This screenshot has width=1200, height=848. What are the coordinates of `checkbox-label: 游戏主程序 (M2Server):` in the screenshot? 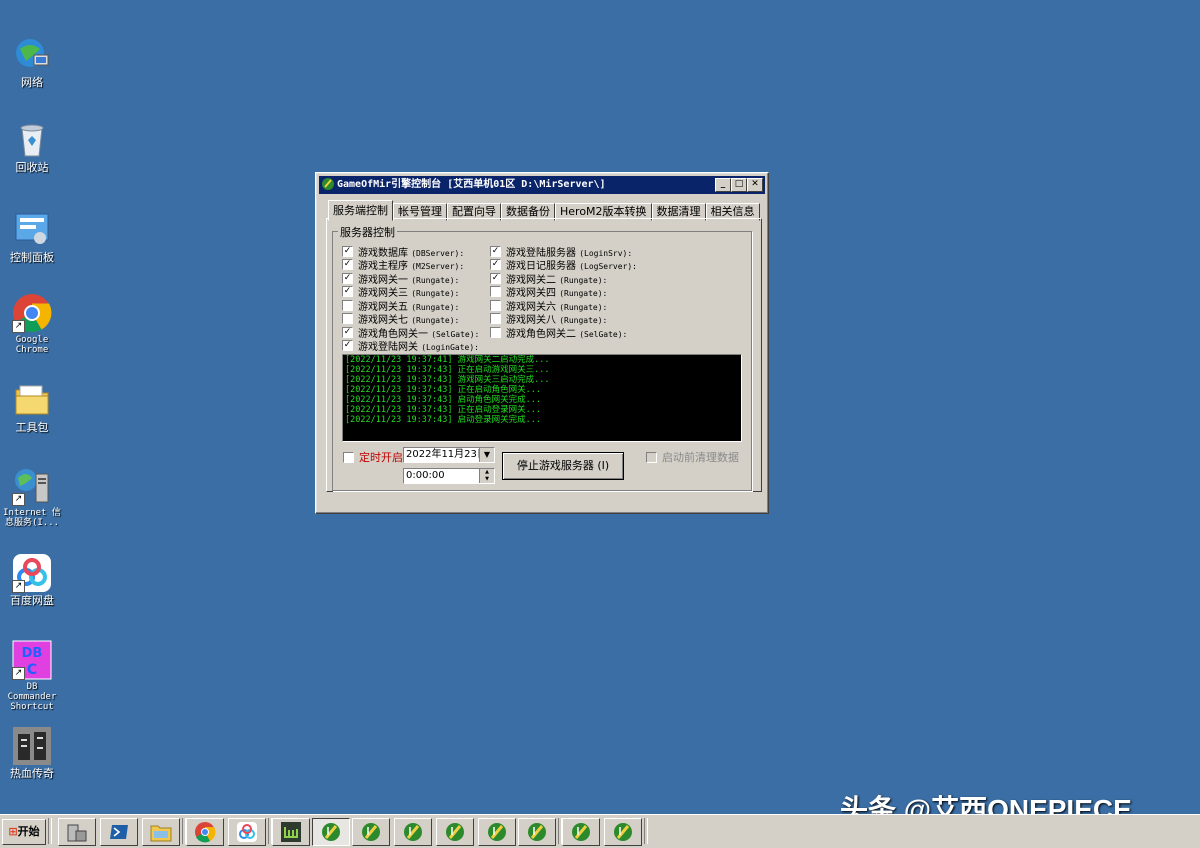 It's located at (411, 266).